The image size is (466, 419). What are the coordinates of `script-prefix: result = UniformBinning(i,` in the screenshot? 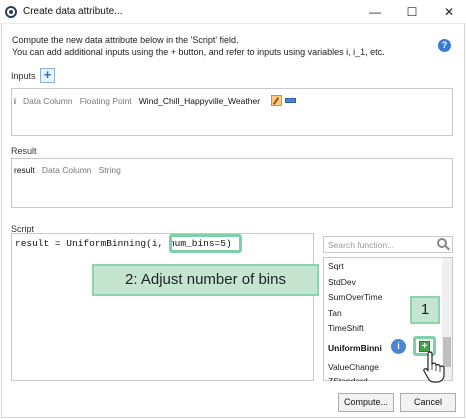 It's located at (92, 243).